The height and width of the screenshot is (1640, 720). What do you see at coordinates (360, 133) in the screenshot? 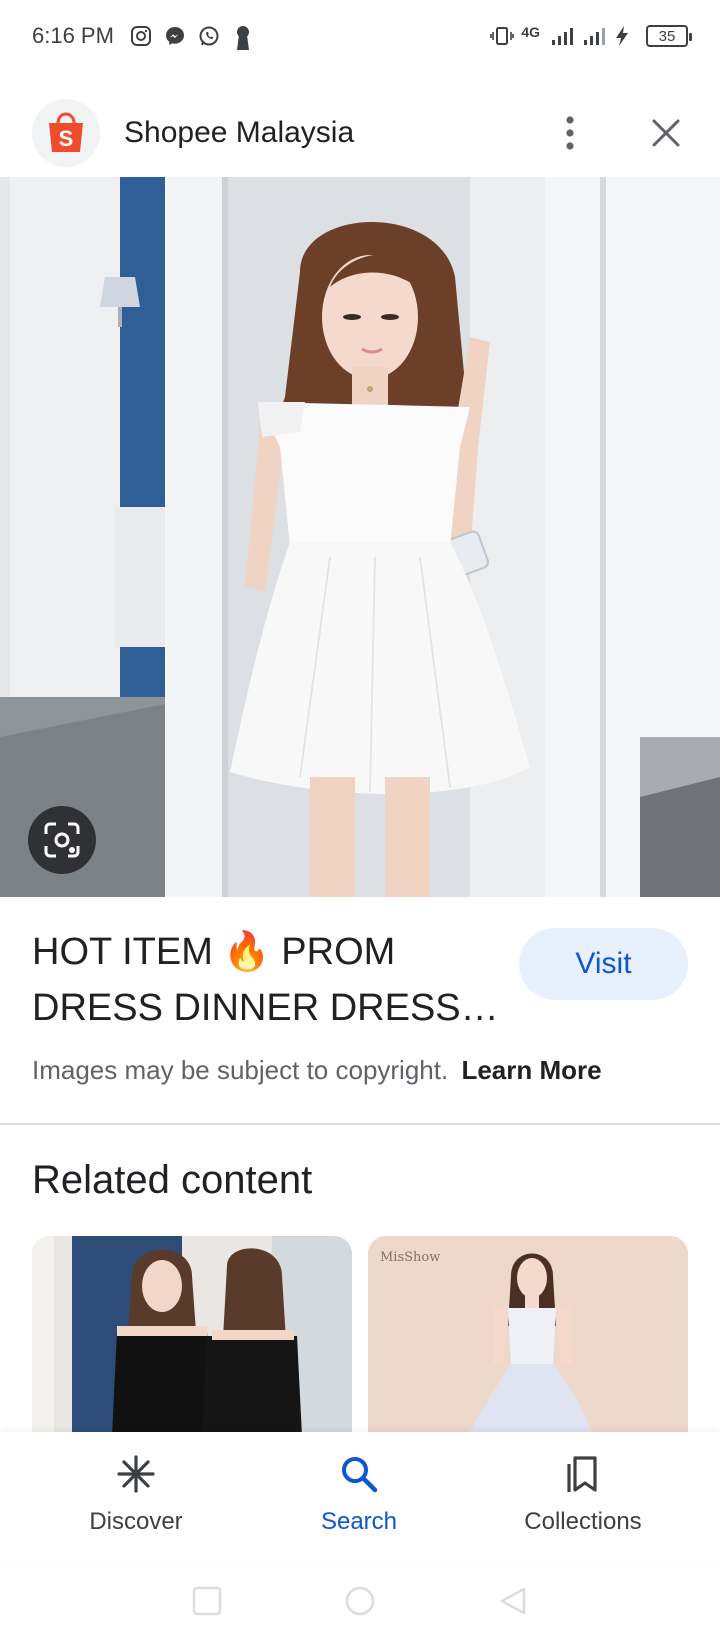
I see `app-header: S Shopee Malaysia` at bounding box center [360, 133].